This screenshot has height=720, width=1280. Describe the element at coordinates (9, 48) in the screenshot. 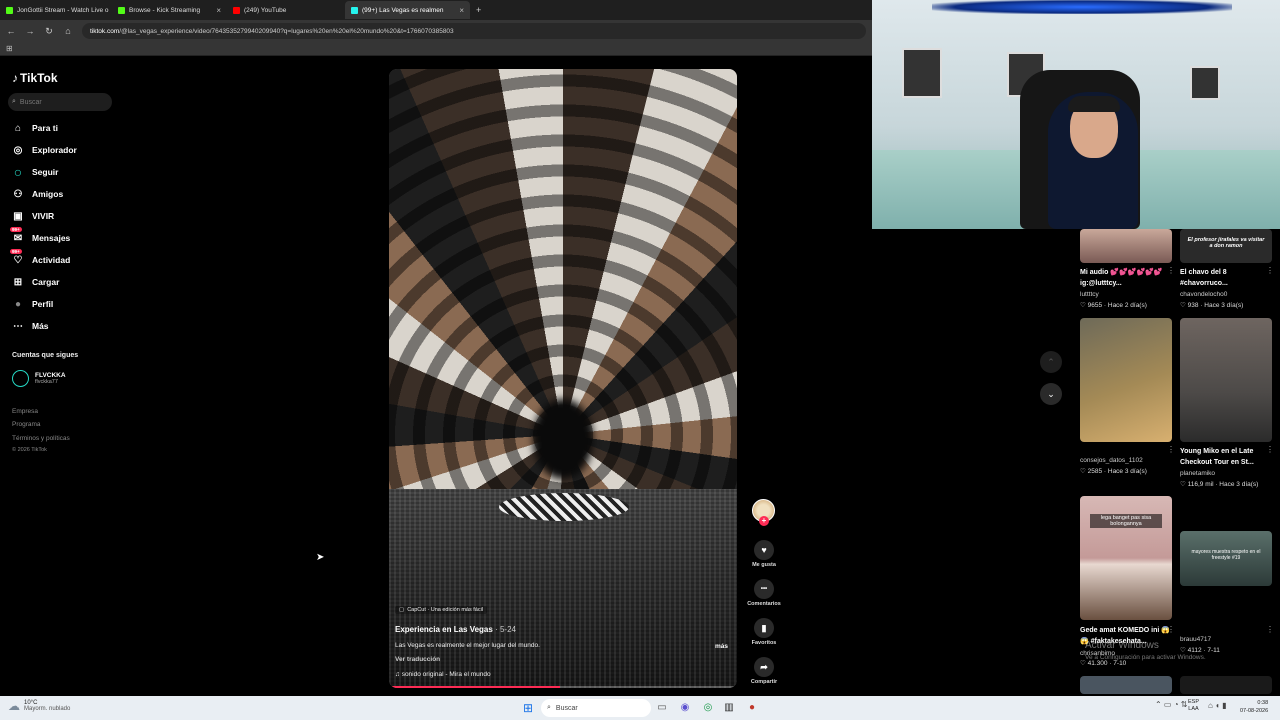

I see `apps-icon: ⊞` at that location.